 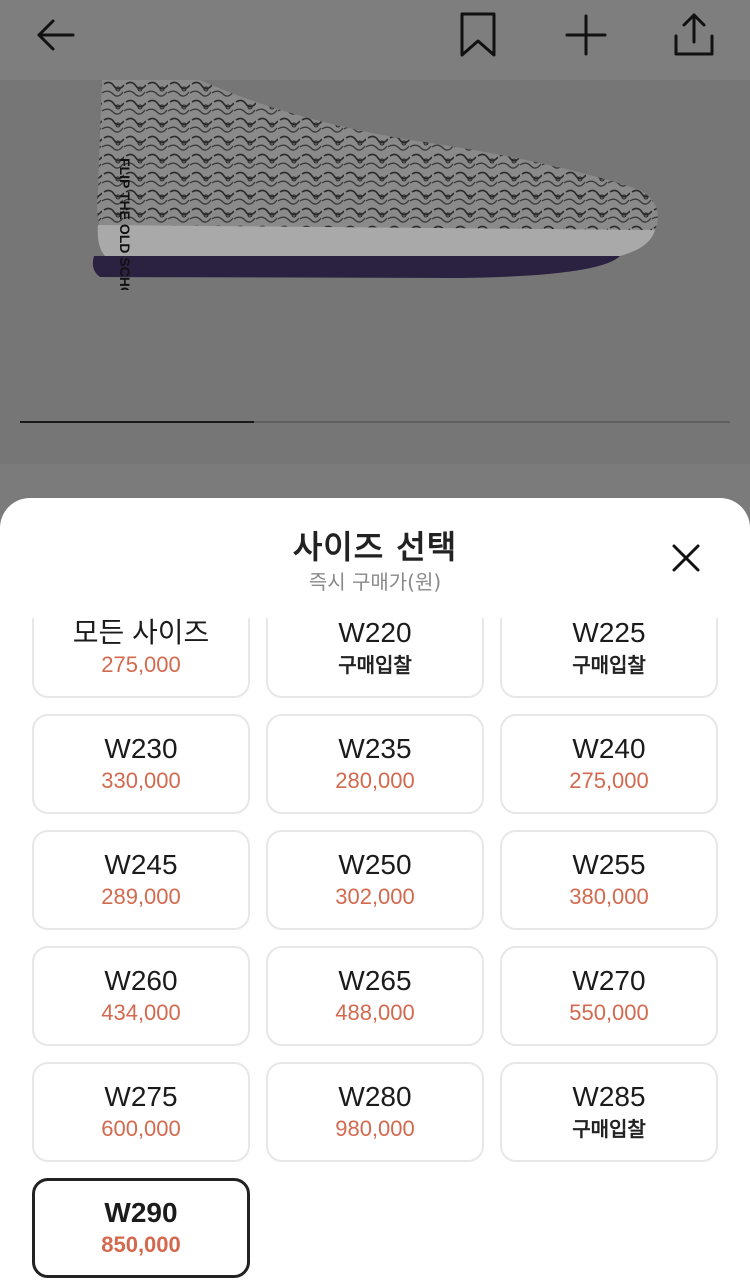 What do you see at coordinates (609, 980) in the screenshot?
I see `size-label: W270` at bounding box center [609, 980].